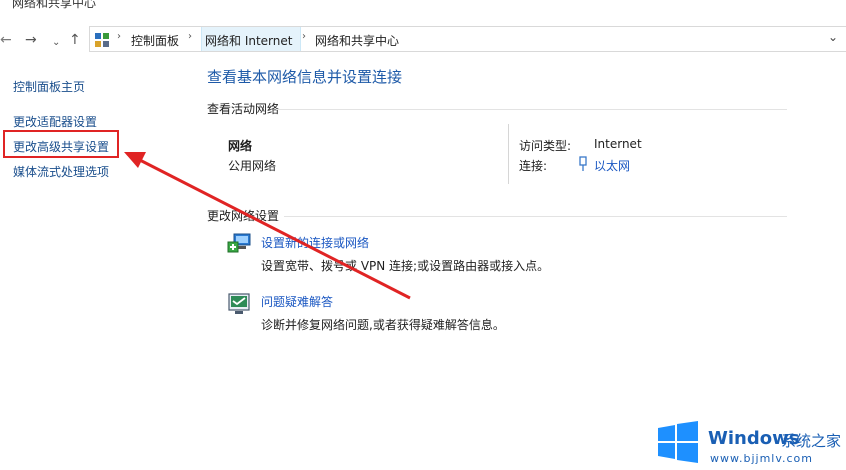  What do you see at coordinates (811, 441) in the screenshot?
I see `watermark-cn-text: 系统之家` at bounding box center [811, 441].